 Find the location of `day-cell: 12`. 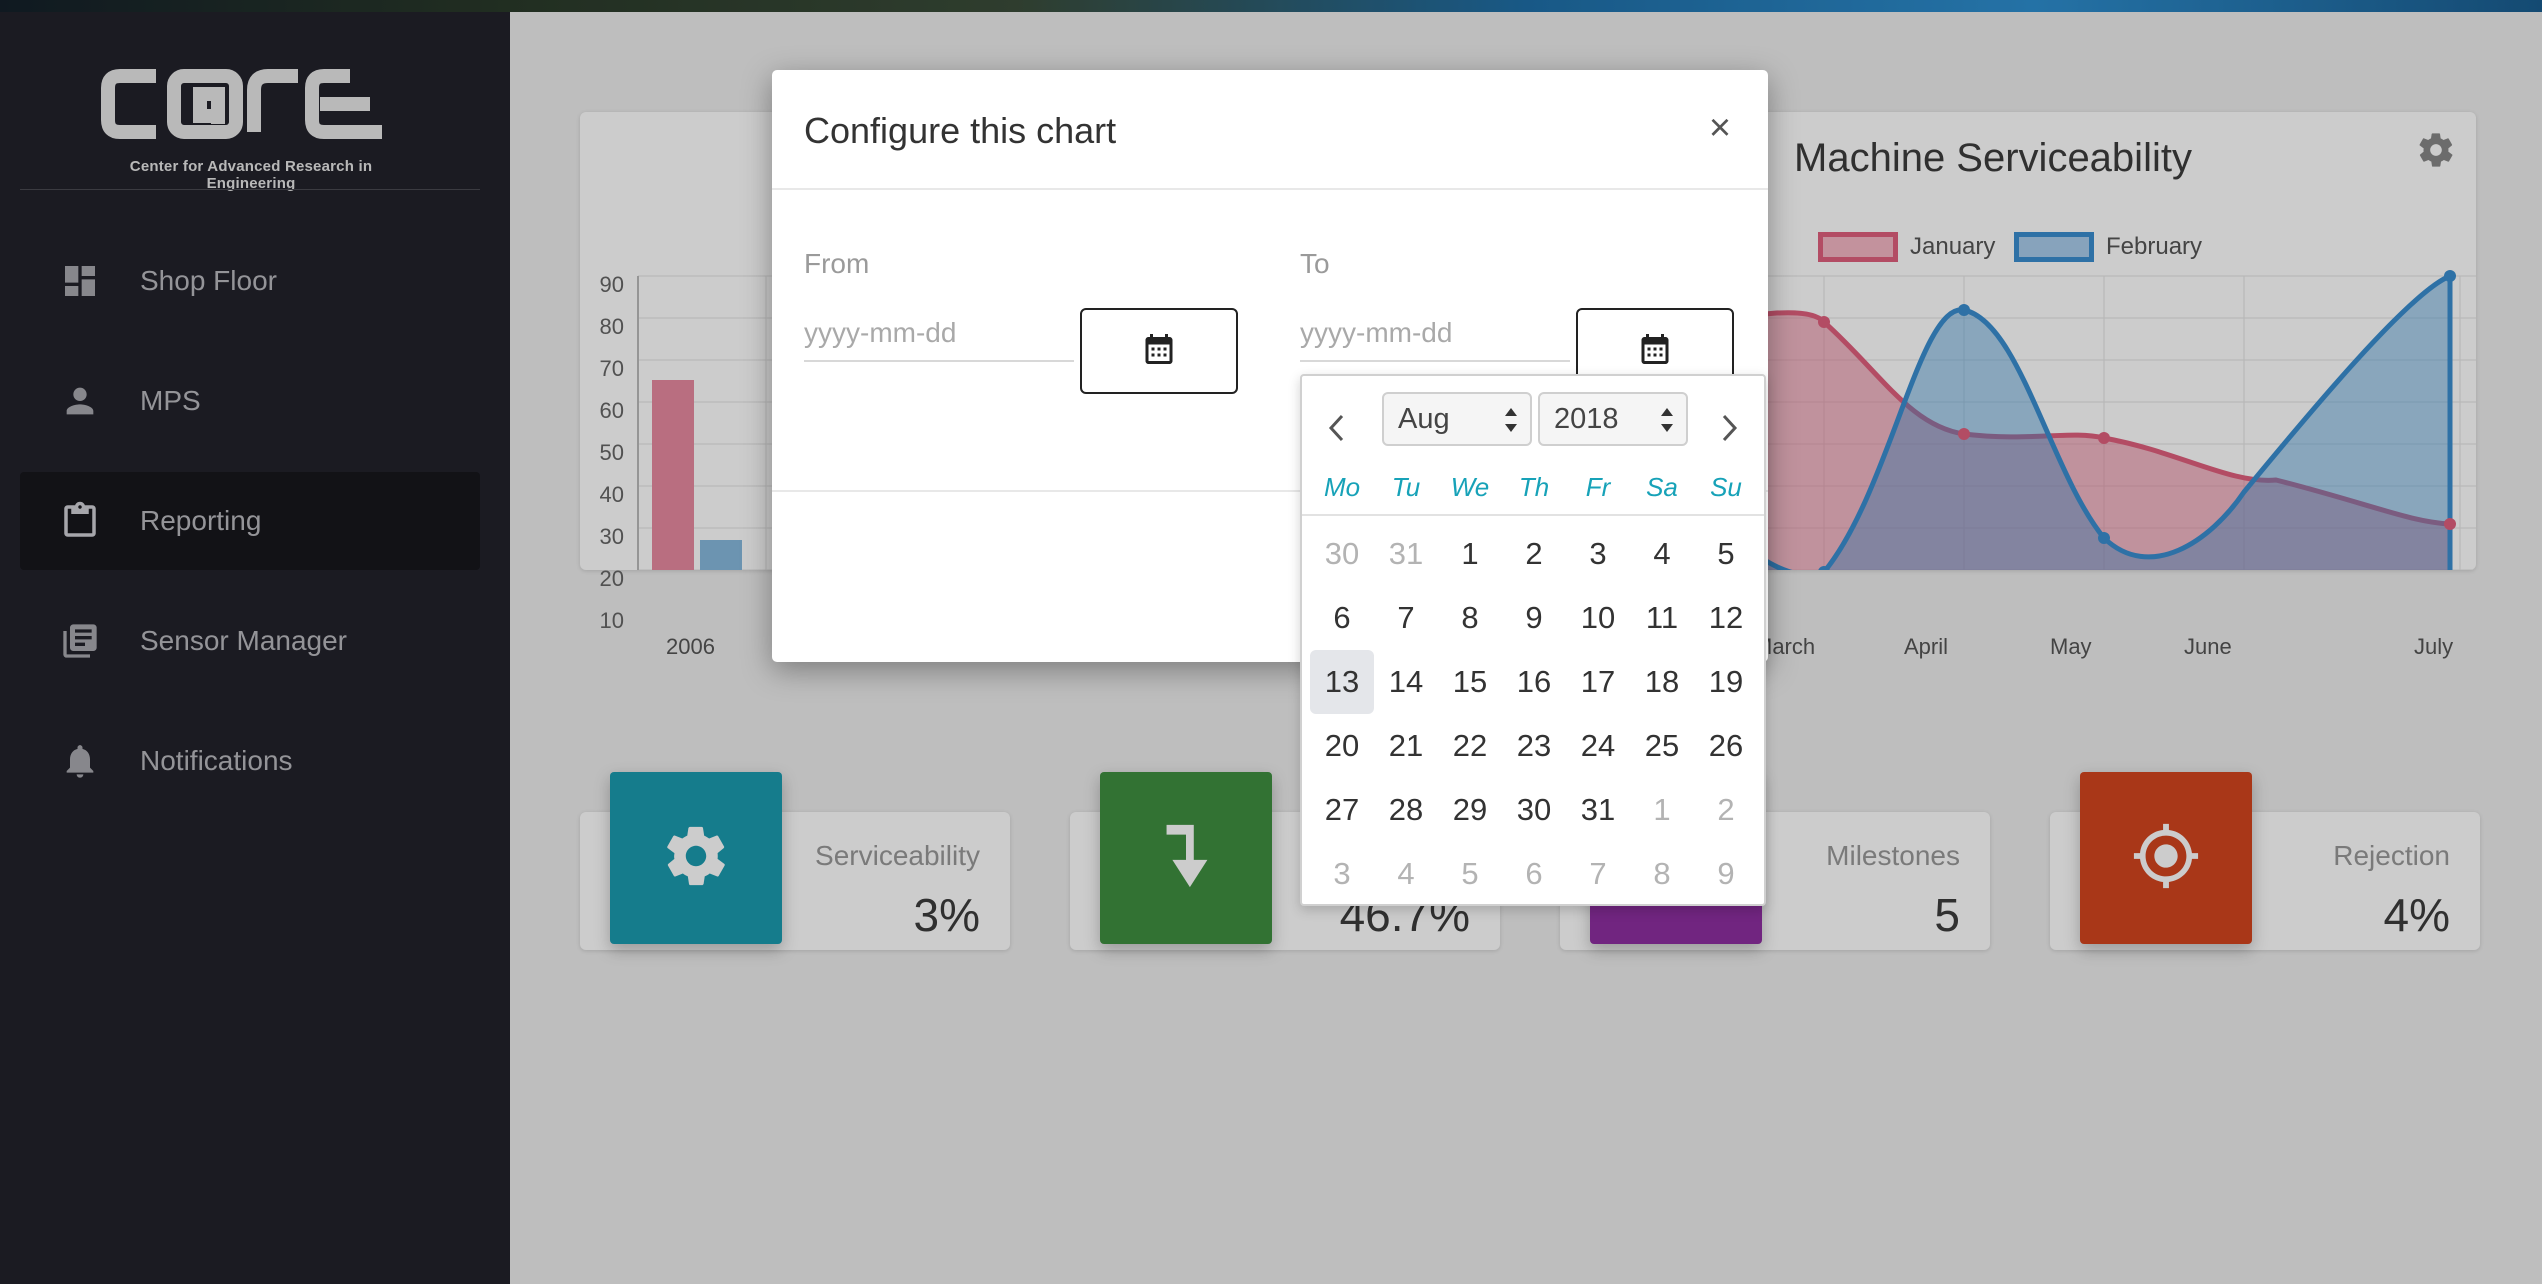

day-cell: 12 is located at coordinates (1726, 618).